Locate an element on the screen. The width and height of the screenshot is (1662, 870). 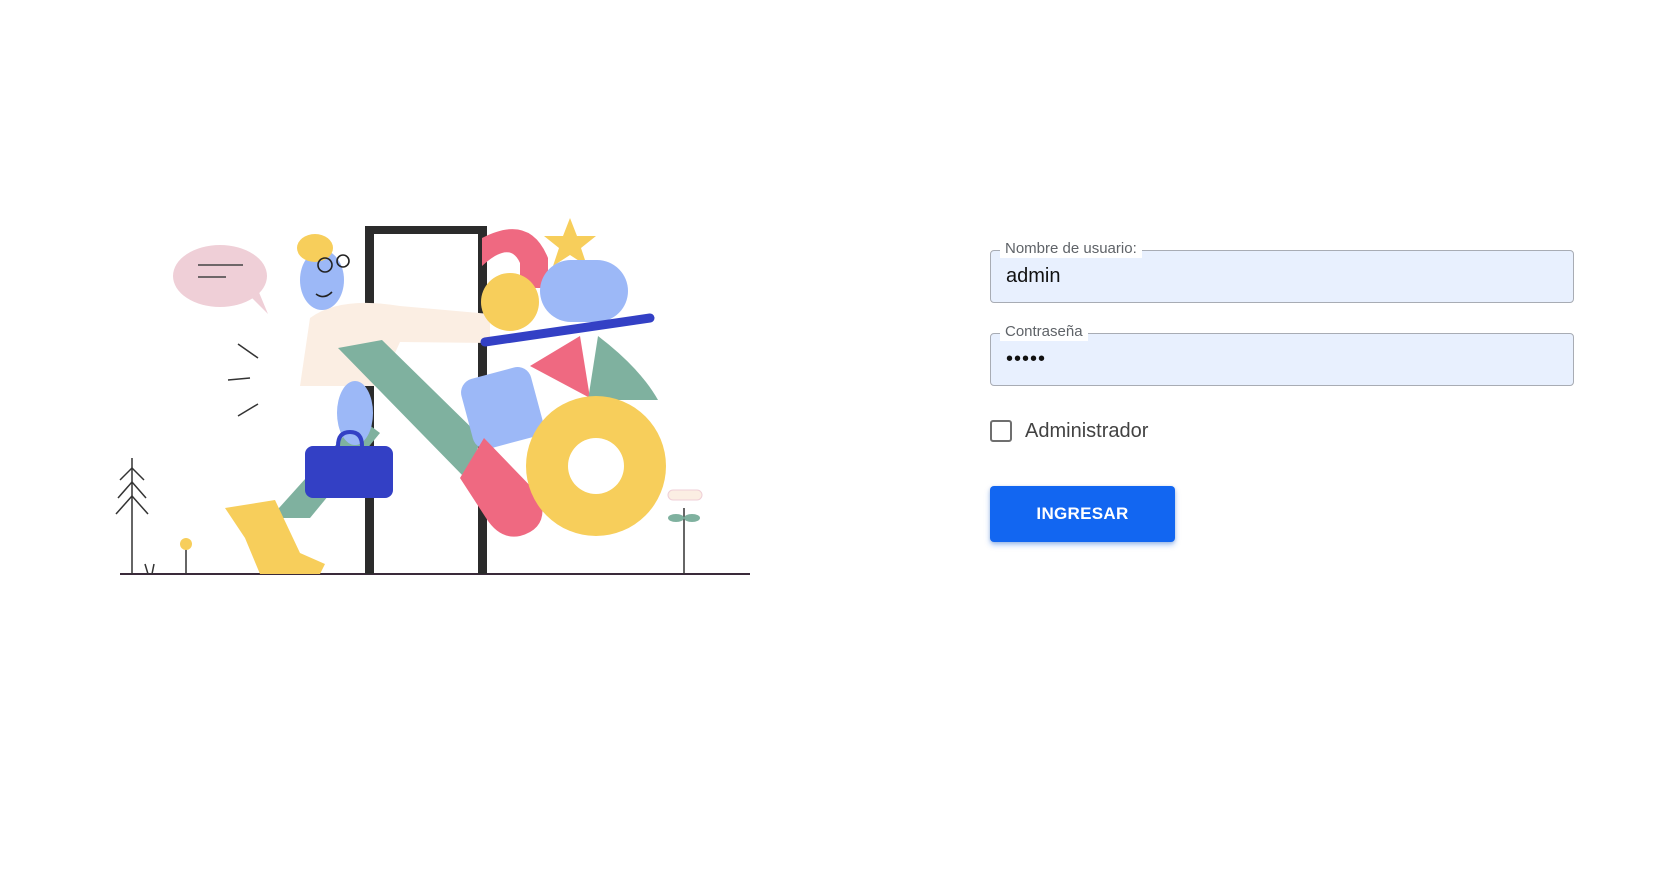
plant-left-icon is located at coordinates (135, 516).